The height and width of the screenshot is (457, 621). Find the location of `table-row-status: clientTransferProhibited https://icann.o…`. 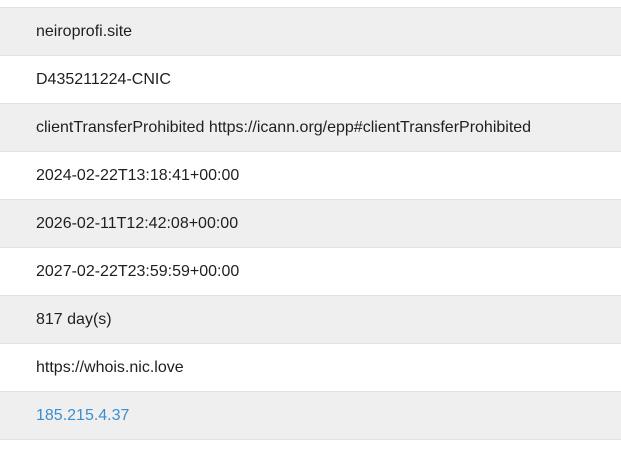

table-row-status: clientTransferProhibited https://icann.o… is located at coordinates (310, 128).